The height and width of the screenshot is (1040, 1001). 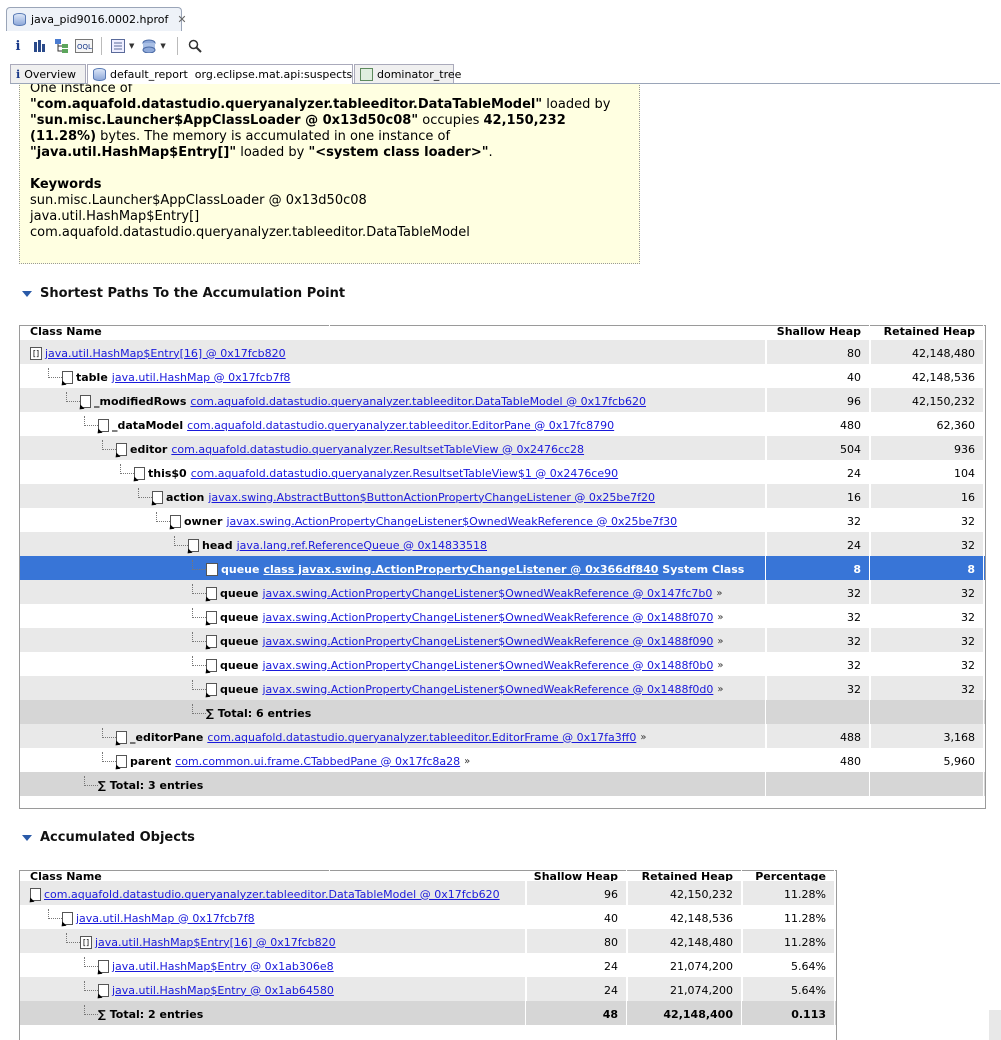 What do you see at coordinates (62, 46) in the screenshot?
I see `dominator-tree-icon` at bounding box center [62, 46].